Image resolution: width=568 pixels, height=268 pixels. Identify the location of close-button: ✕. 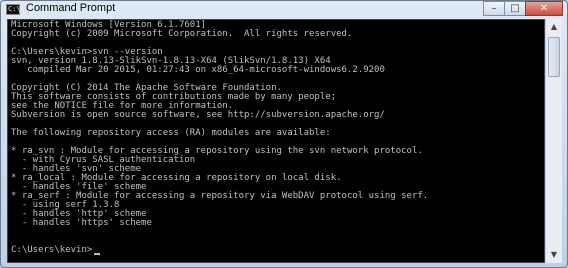
(544, 8).